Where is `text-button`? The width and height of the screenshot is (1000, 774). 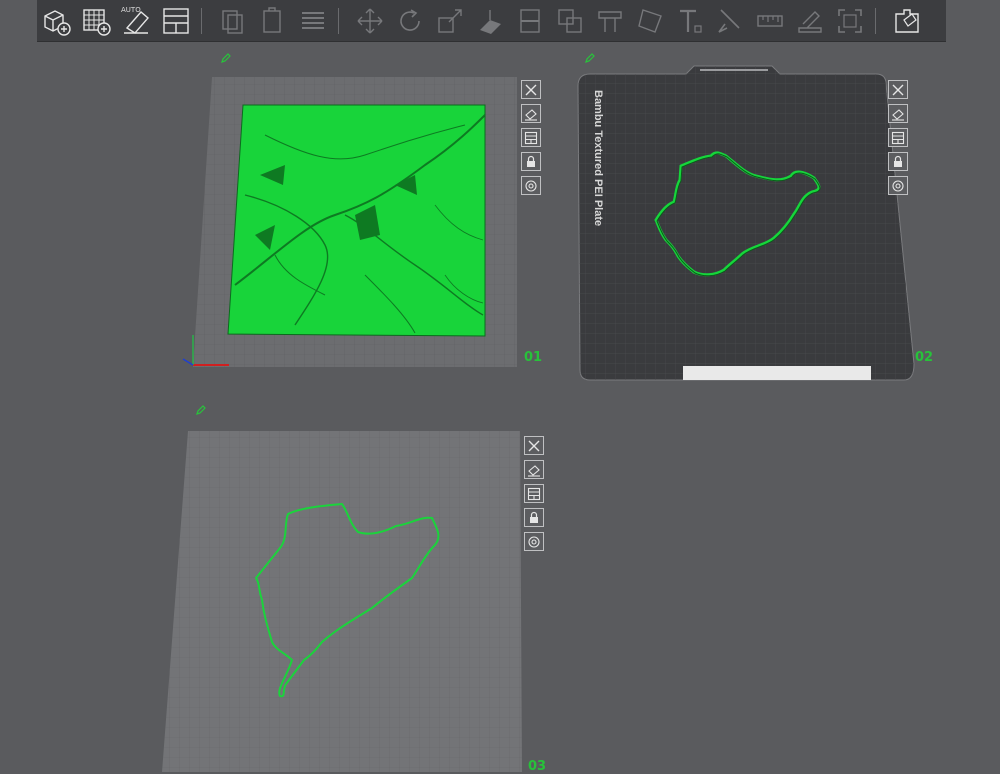
text-button is located at coordinates (690, 21).